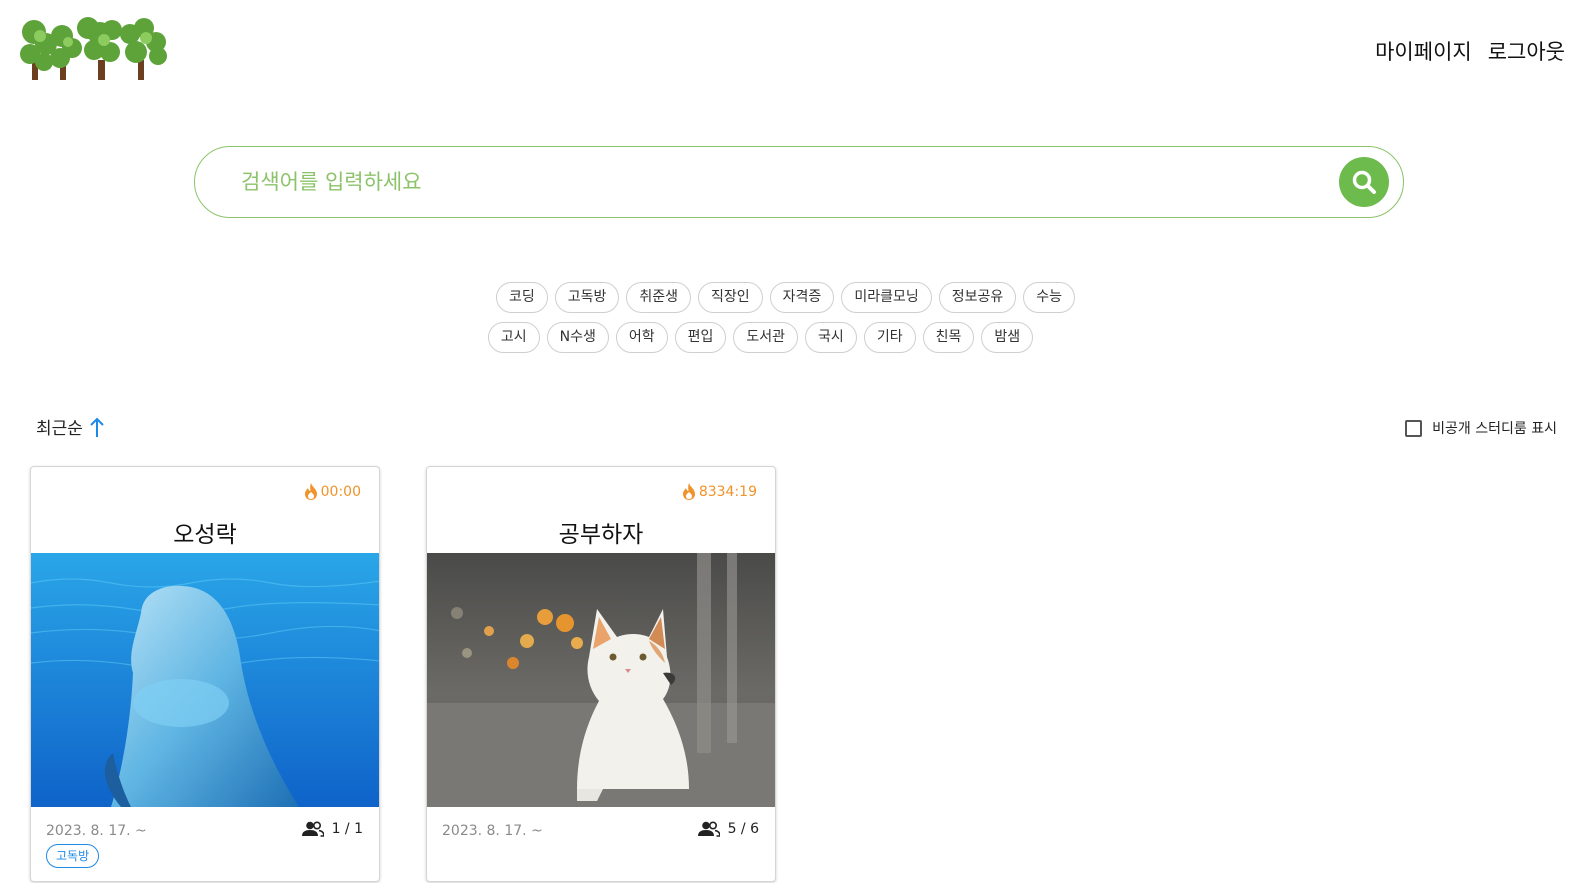 The width and height of the screenshot is (1595, 883). What do you see at coordinates (641, 337) in the screenshot?
I see `tag-chip: 어학` at bounding box center [641, 337].